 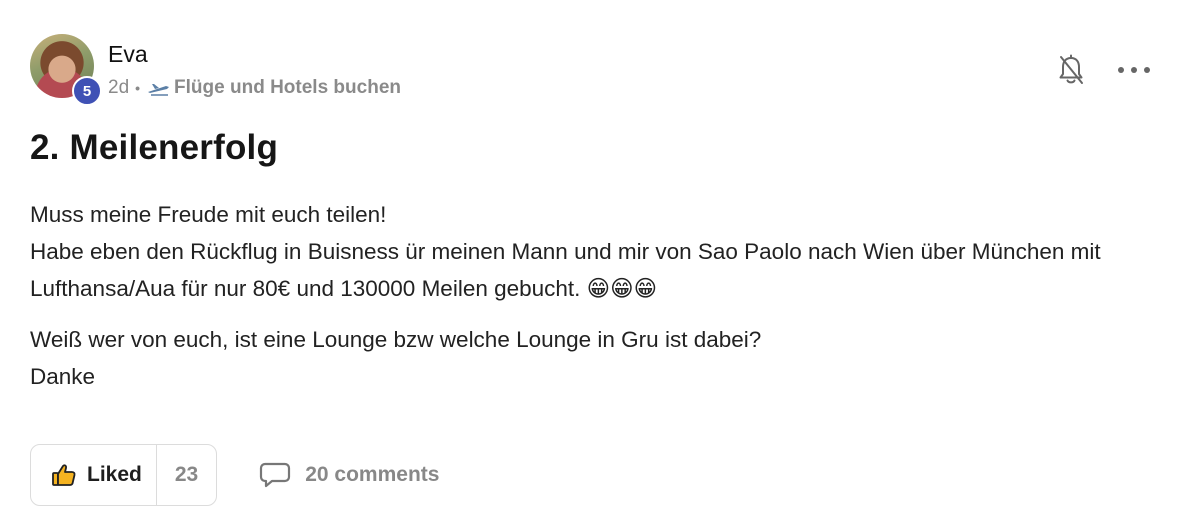 I want to click on airplane-icon, so click(x=159, y=90).